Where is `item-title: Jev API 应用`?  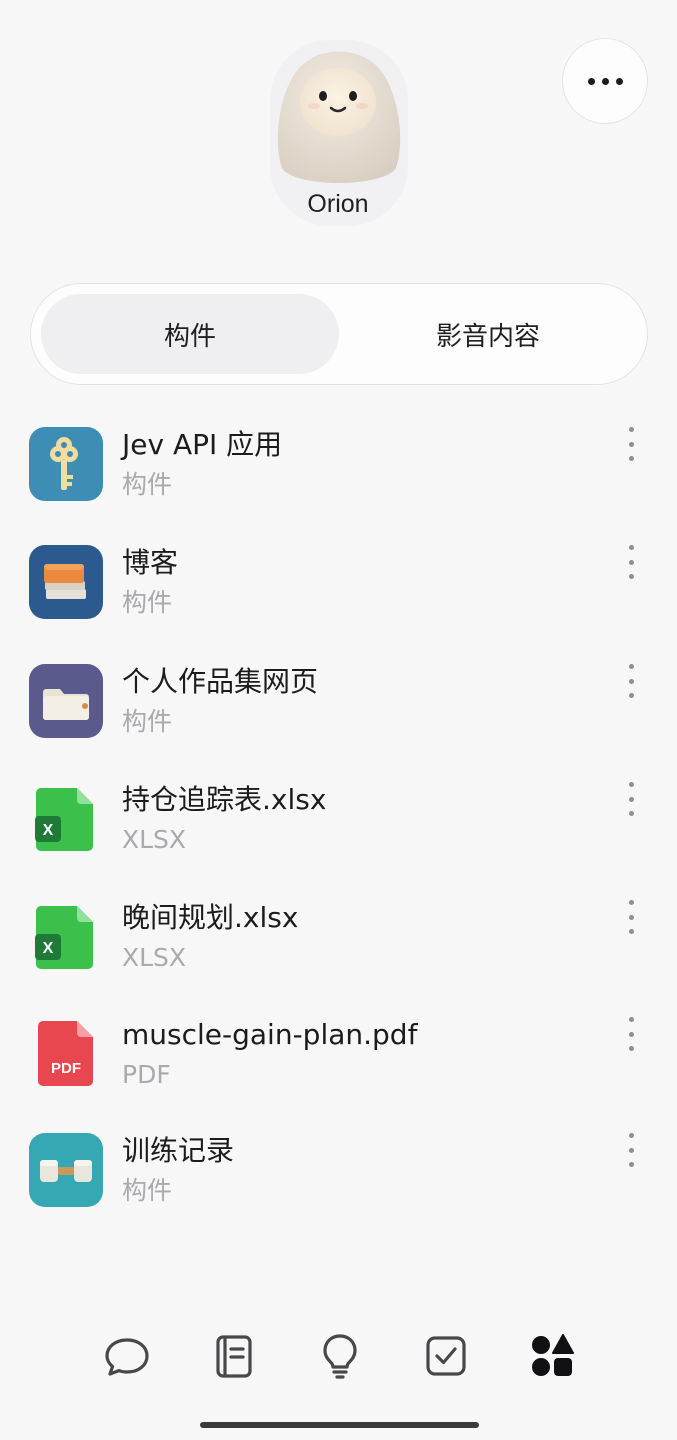
item-title: Jev API 应用 is located at coordinates (202, 444).